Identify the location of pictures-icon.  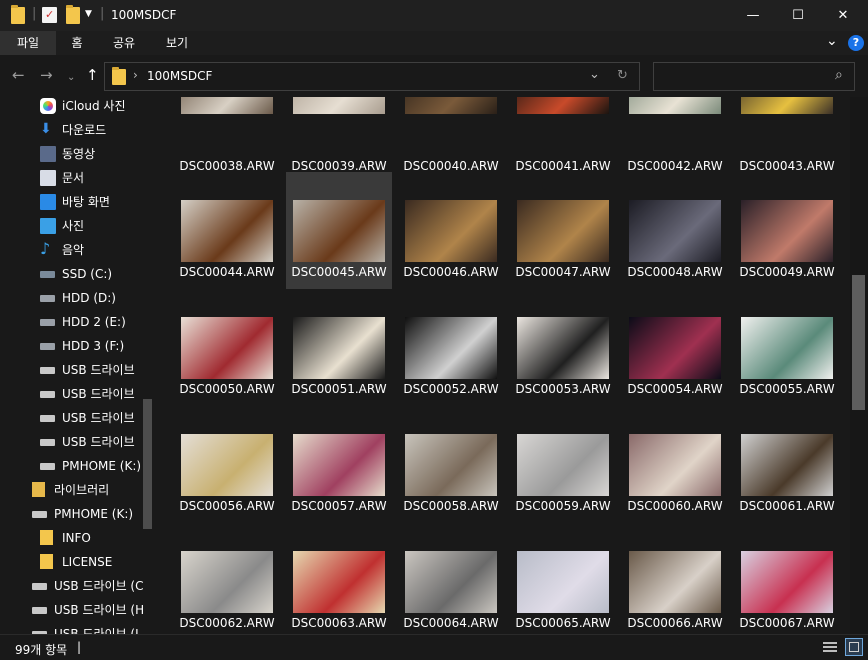
(48, 226).